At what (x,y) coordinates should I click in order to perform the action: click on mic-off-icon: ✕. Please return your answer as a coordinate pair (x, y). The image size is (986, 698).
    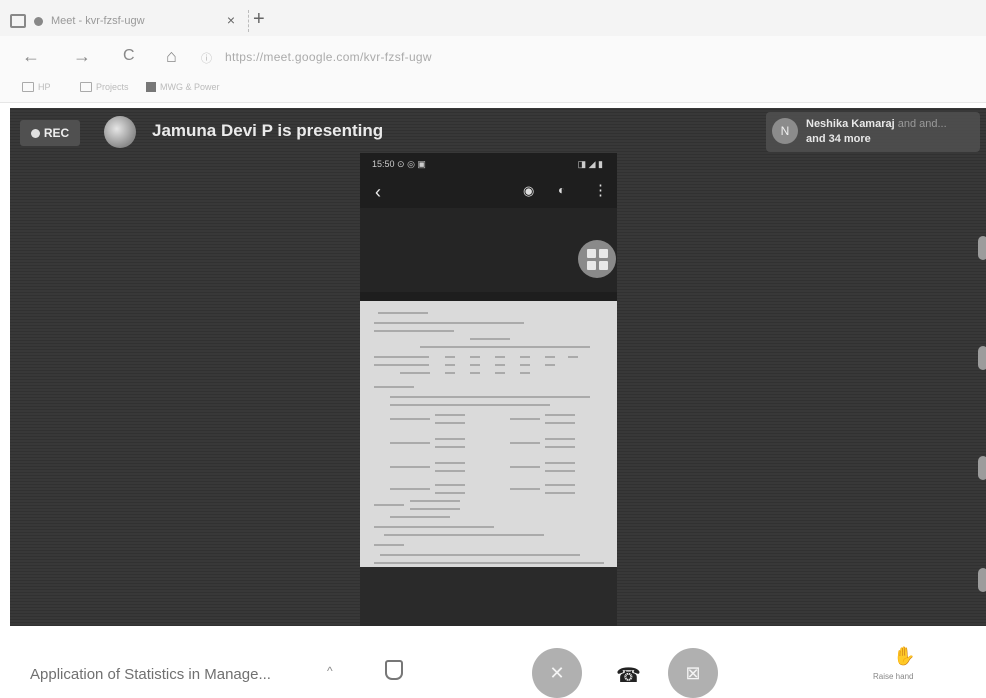
    Looking at the image, I should click on (557, 672).